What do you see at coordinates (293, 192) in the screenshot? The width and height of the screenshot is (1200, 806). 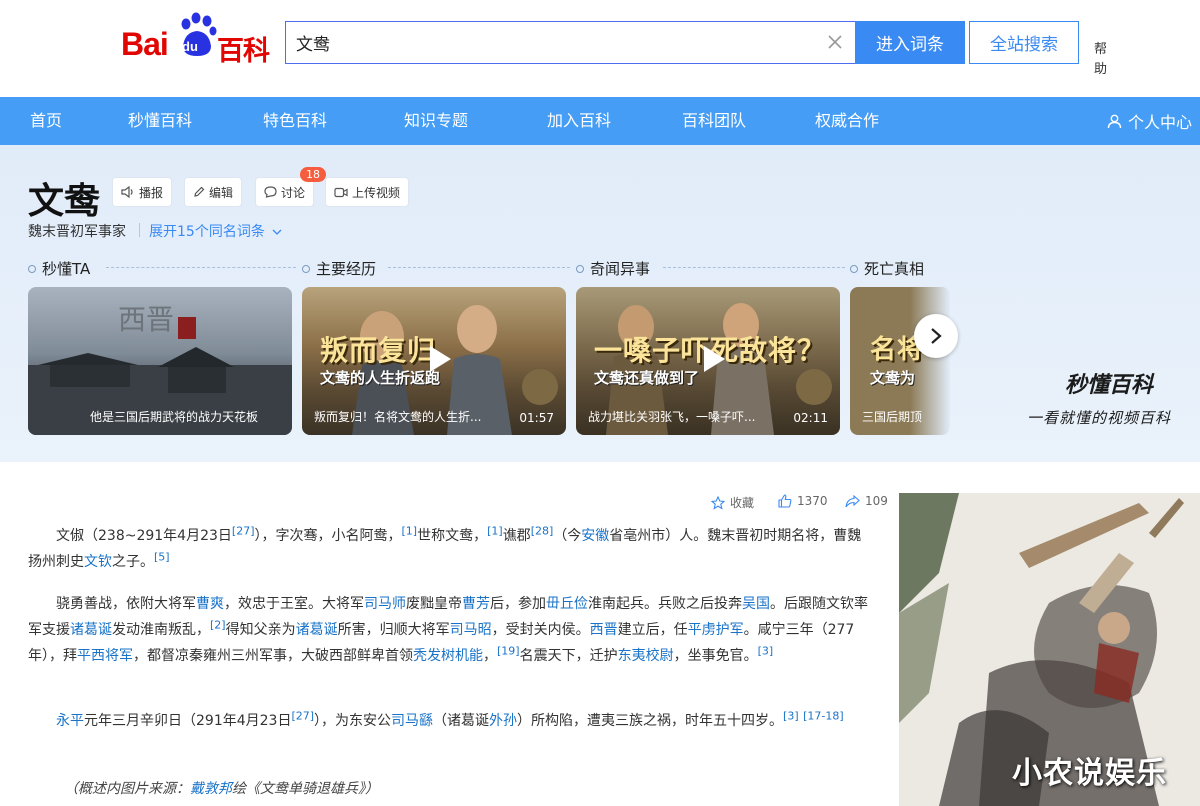 I see `discuss-label: 讨论` at bounding box center [293, 192].